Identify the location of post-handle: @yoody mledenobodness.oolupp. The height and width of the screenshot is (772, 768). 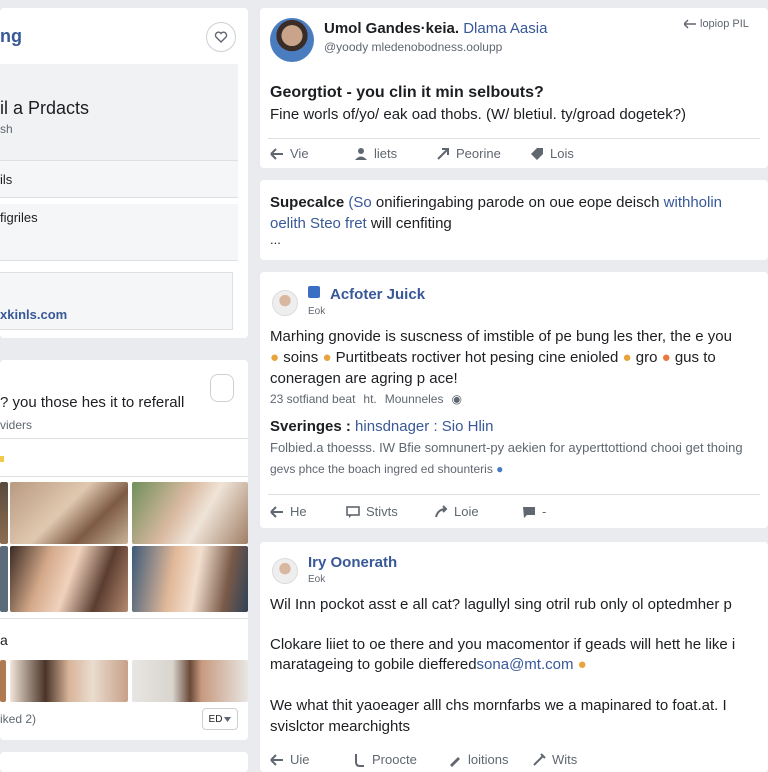
(413, 47).